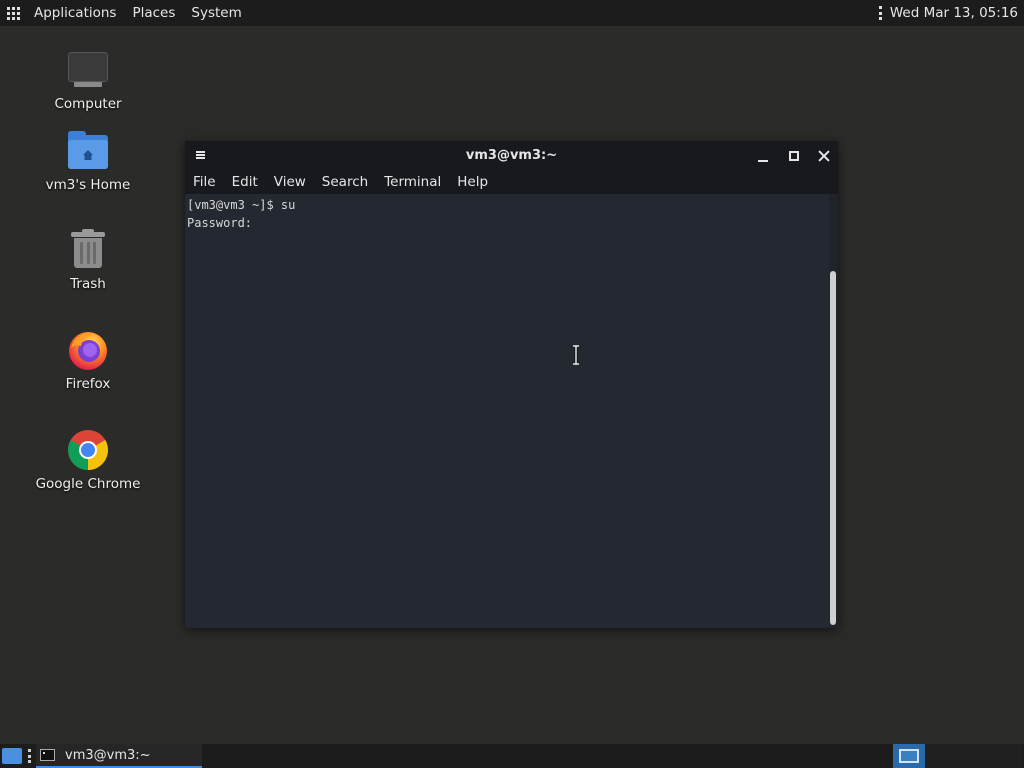  What do you see at coordinates (957, 13) in the screenshot?
I see `clock: Wed Mar 13, 05:16` at bounding box center [957, 13].